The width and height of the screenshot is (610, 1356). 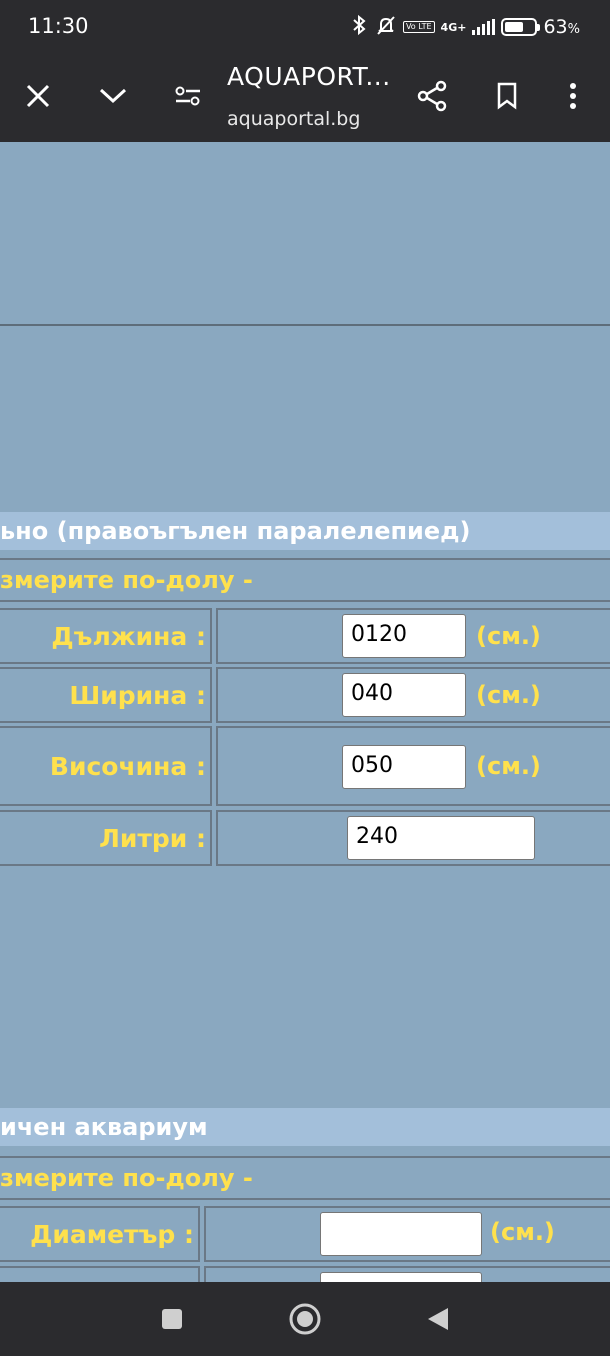 I want to click on length-input: 0120, so click(x=404, y=636).